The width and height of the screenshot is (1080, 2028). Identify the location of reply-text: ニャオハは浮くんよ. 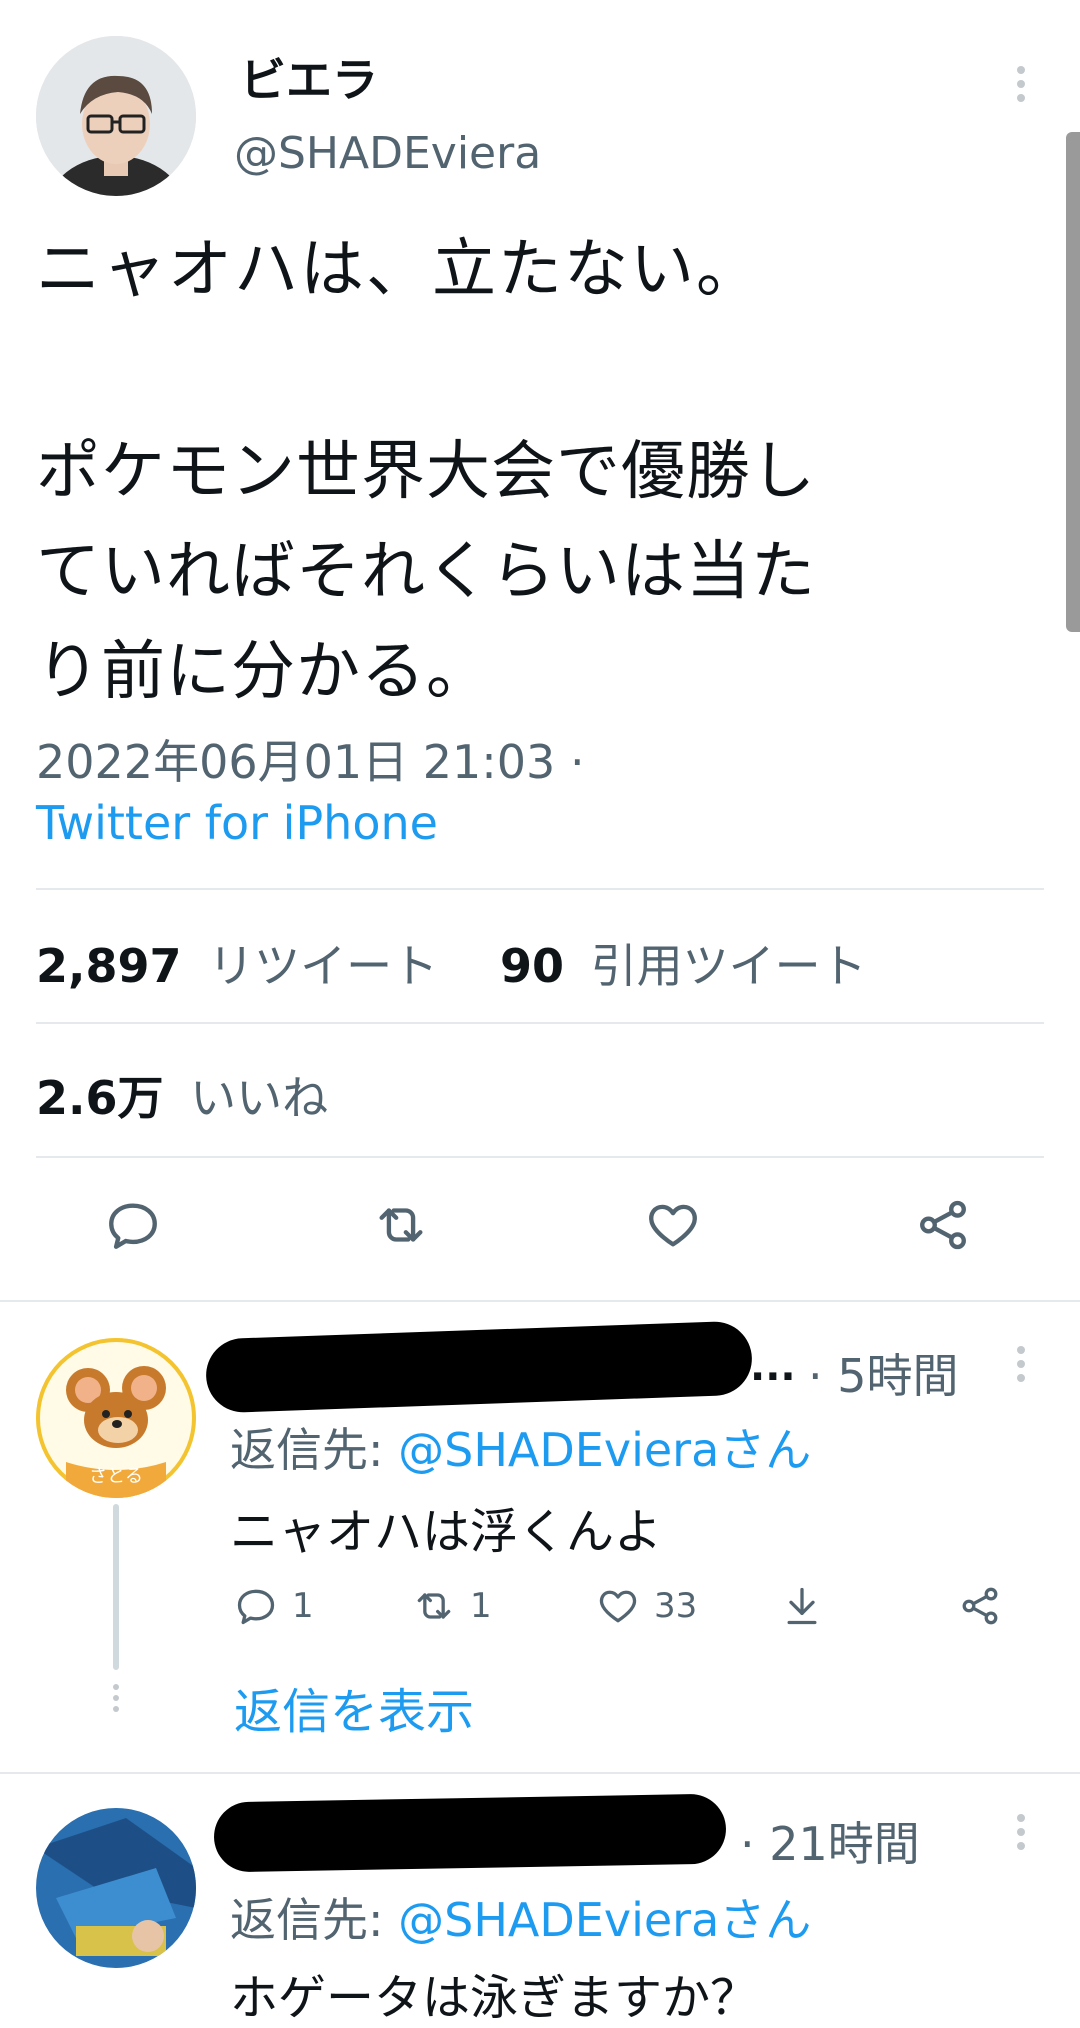
(446, 1532).